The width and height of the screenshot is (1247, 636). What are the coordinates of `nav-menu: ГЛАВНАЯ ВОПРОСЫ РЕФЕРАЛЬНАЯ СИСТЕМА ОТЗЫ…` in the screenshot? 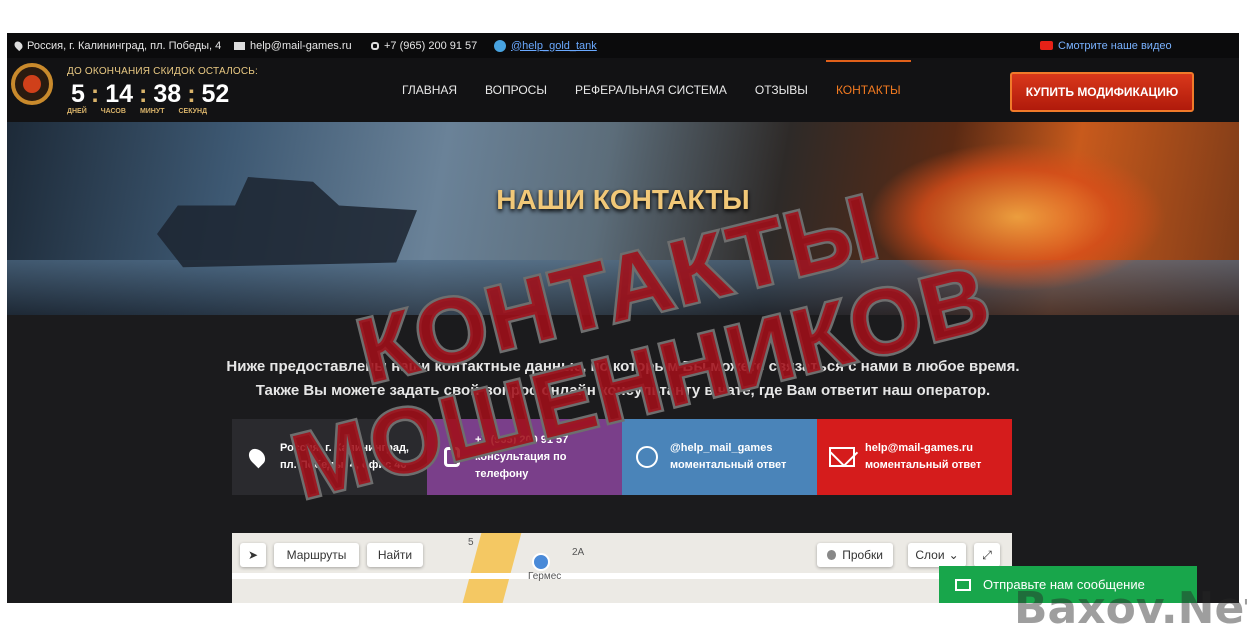 It's located at (656, 90).